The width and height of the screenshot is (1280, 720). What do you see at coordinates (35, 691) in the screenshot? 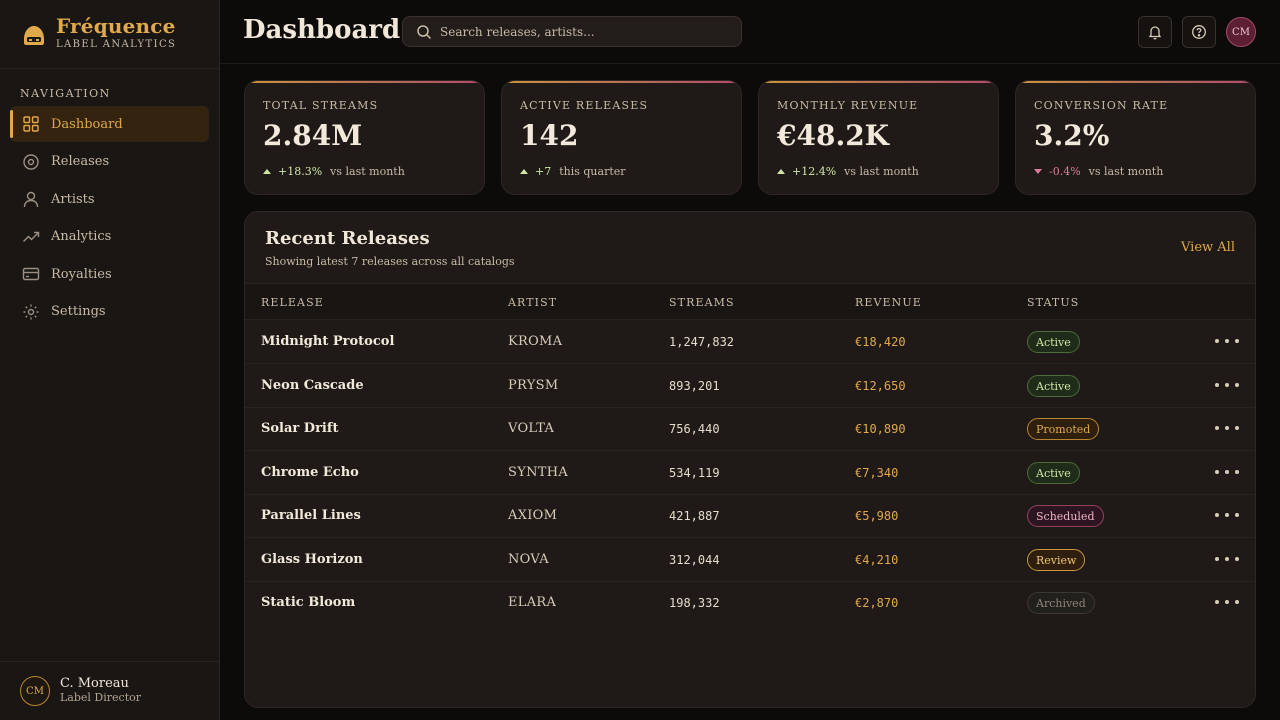
I see `avatar: CM` at bounding box center [35, 691].